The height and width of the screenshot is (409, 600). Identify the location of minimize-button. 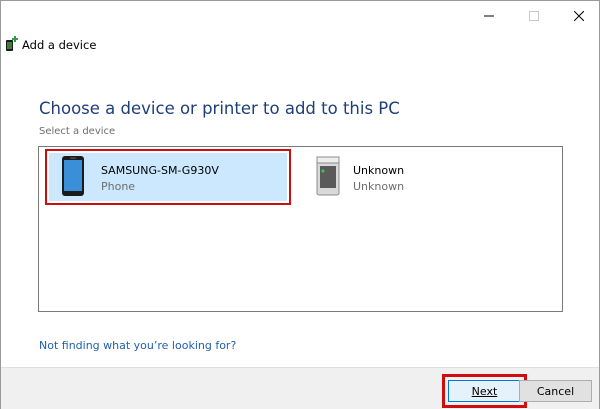
(489, 16).